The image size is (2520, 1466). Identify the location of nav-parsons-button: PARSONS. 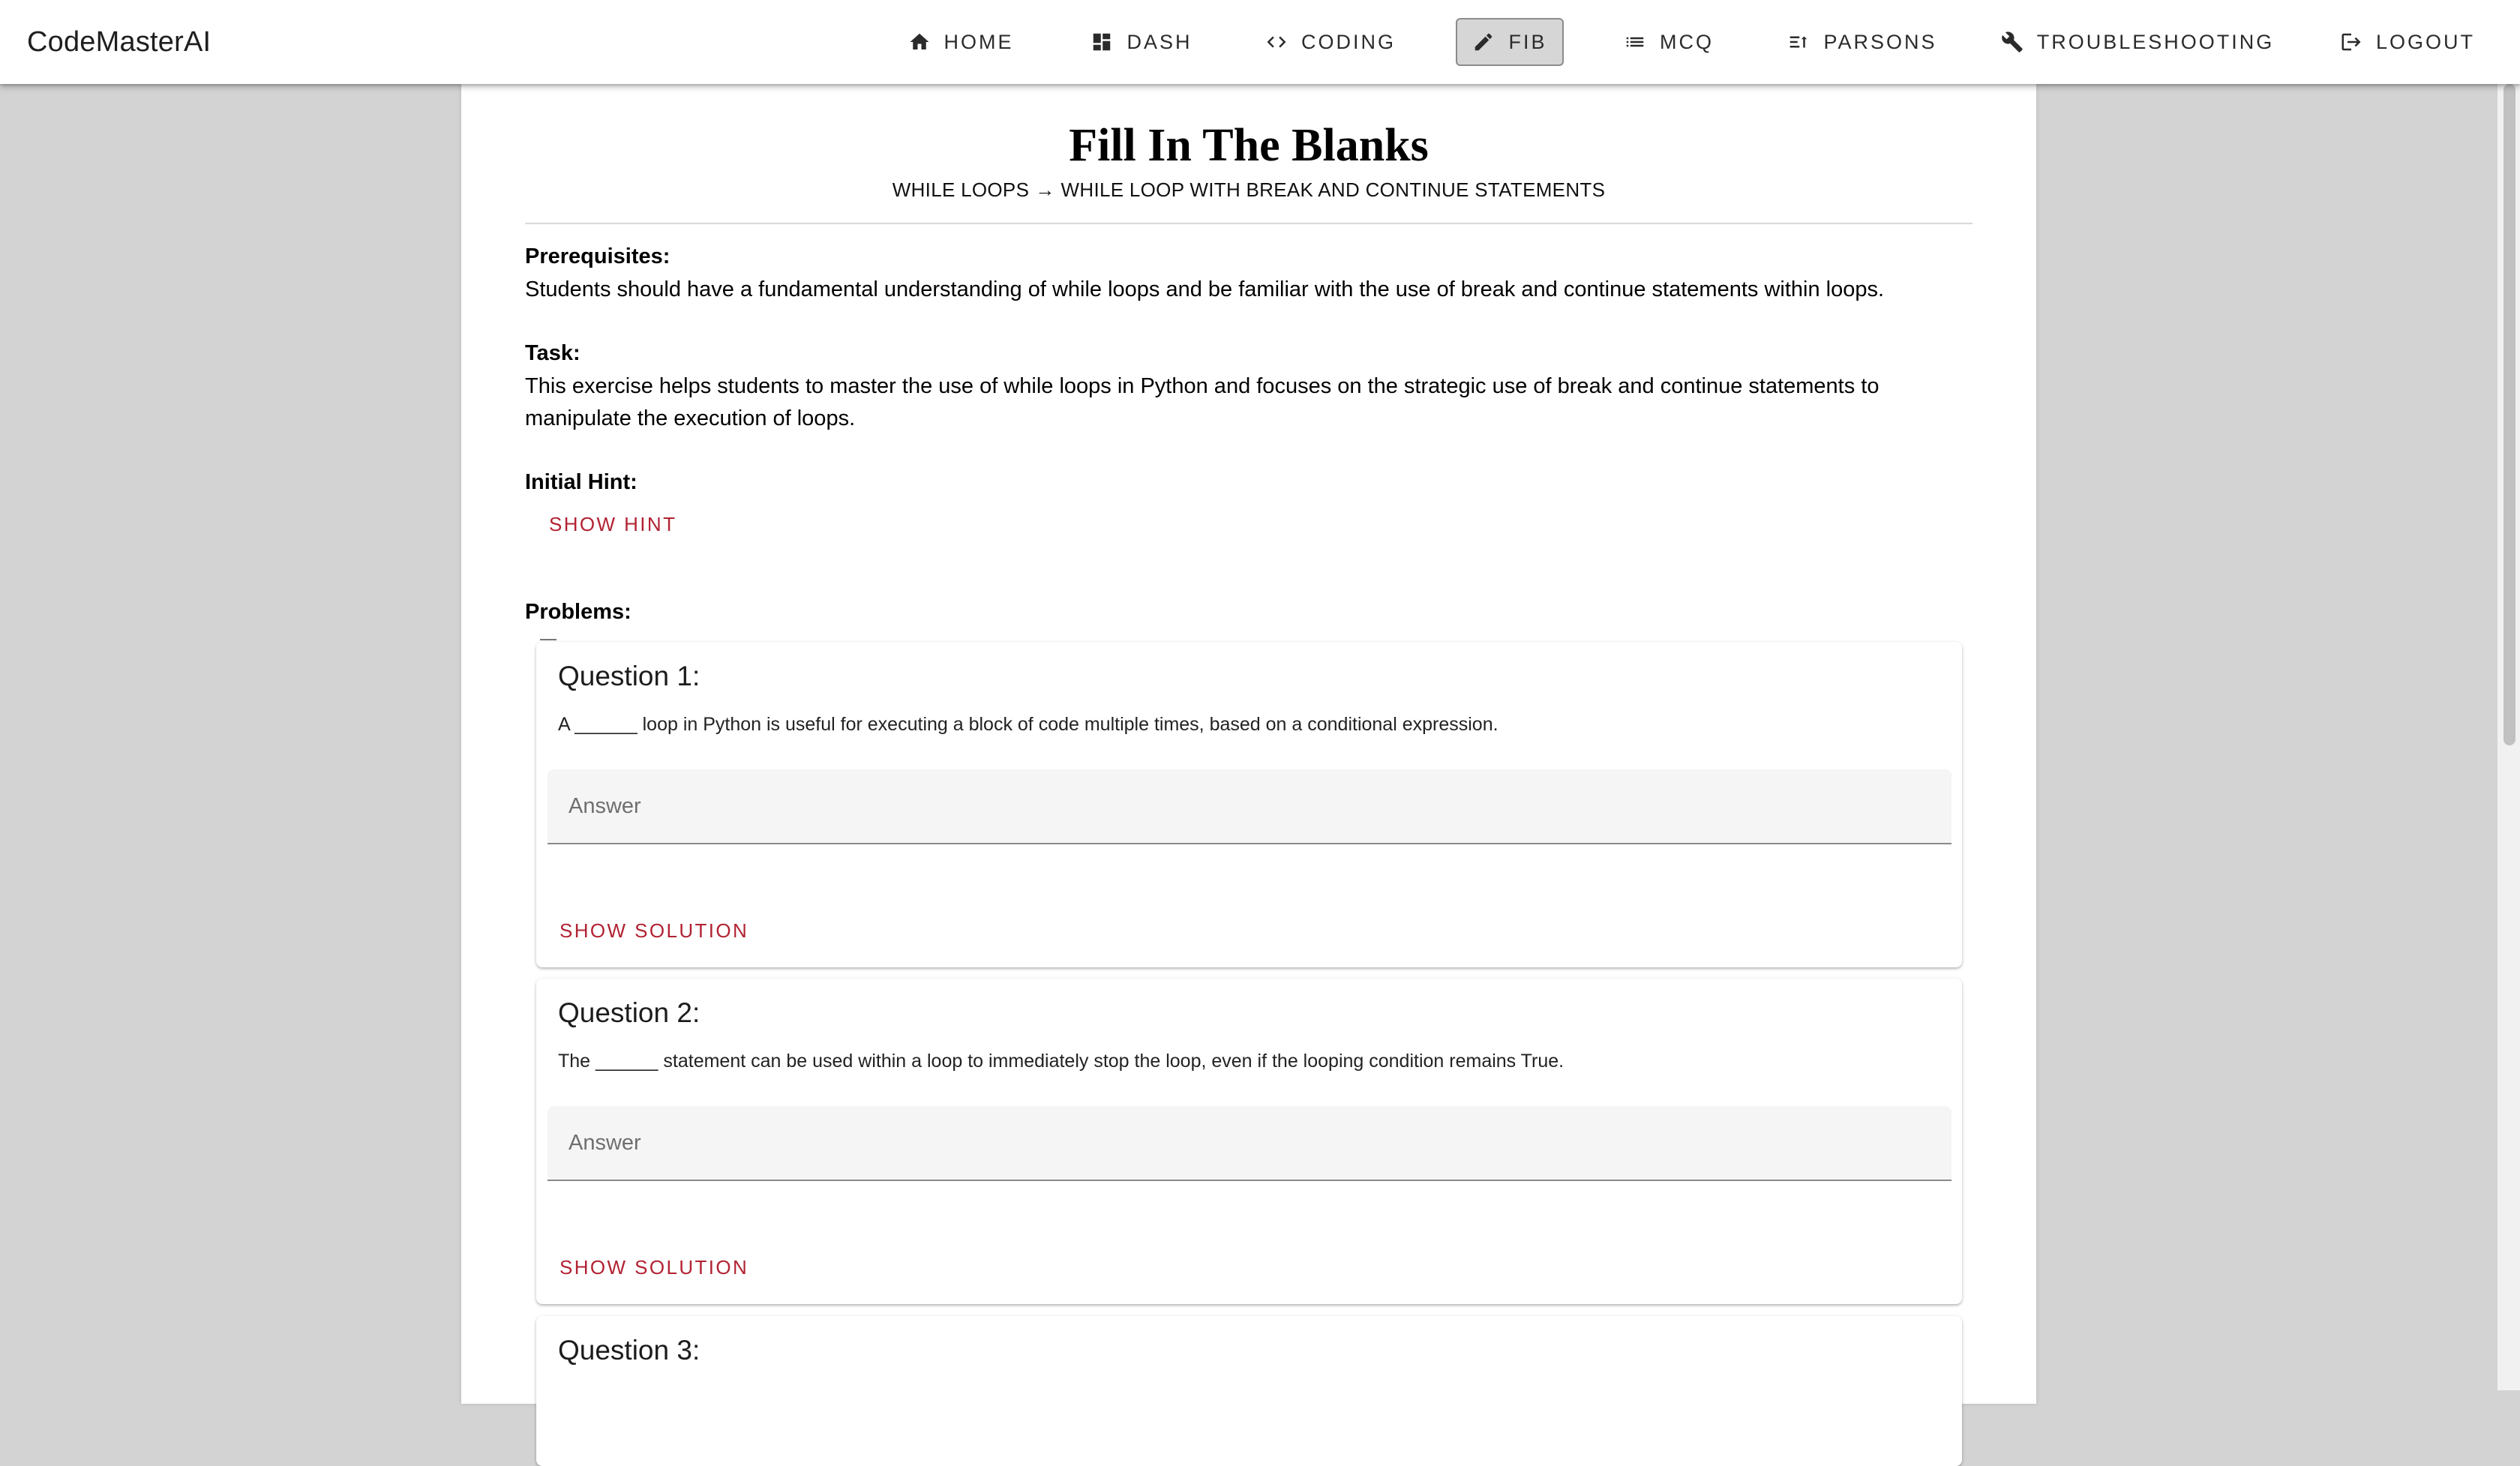
(1862, 42).